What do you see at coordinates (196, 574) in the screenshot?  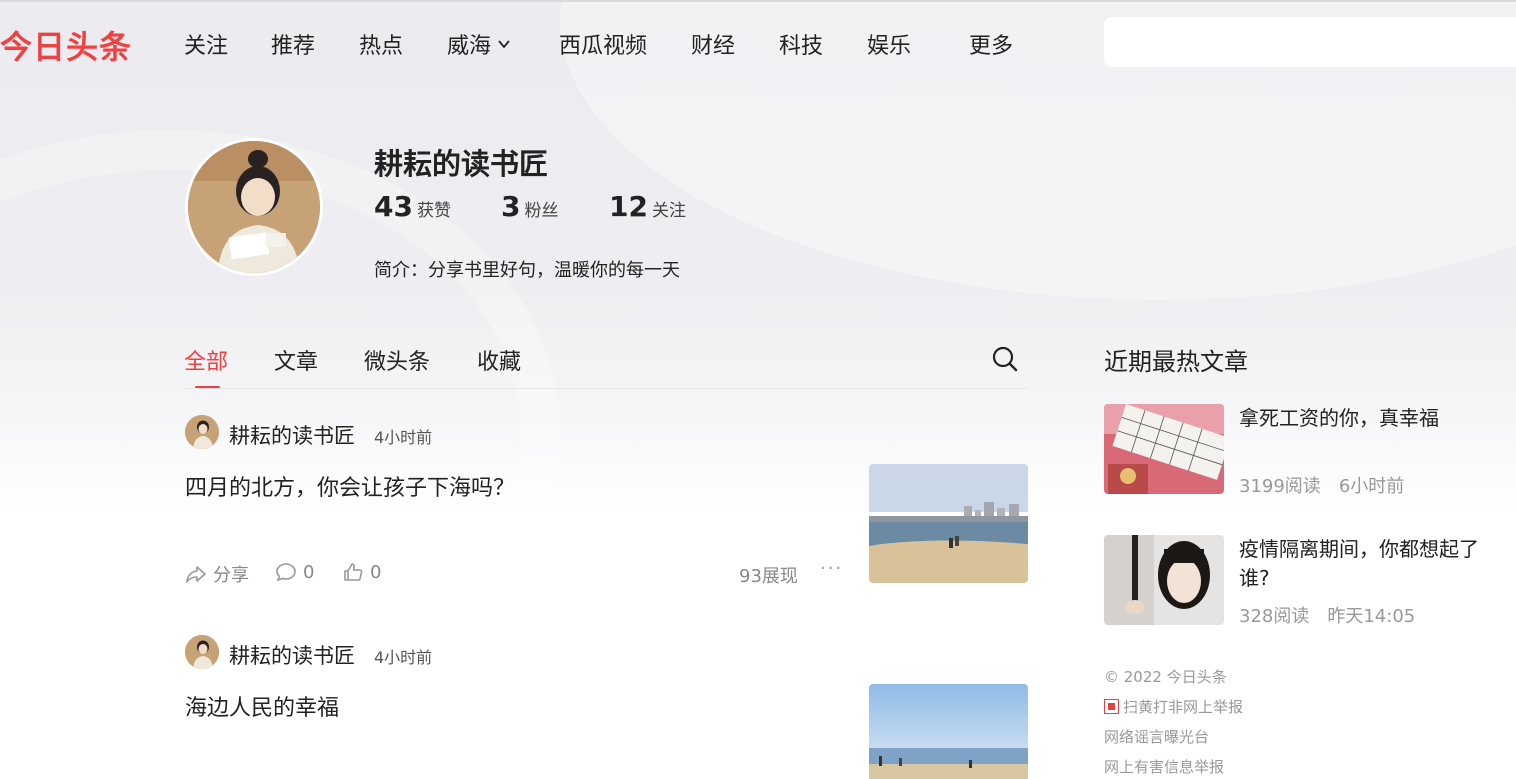 I see `share-icon` at bounding box center [196, 574].